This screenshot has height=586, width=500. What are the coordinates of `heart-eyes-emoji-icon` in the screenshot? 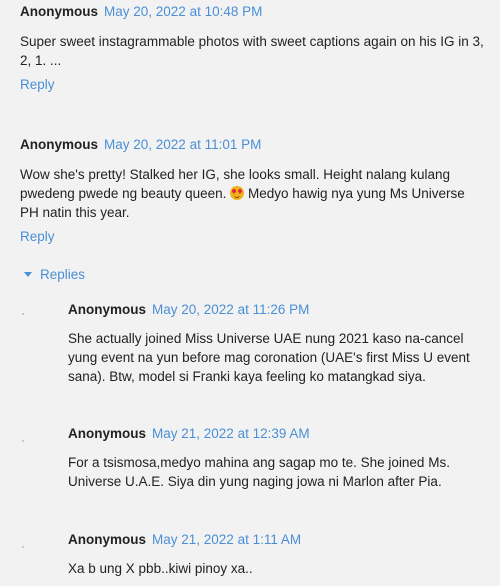 It's located at (237, 193).